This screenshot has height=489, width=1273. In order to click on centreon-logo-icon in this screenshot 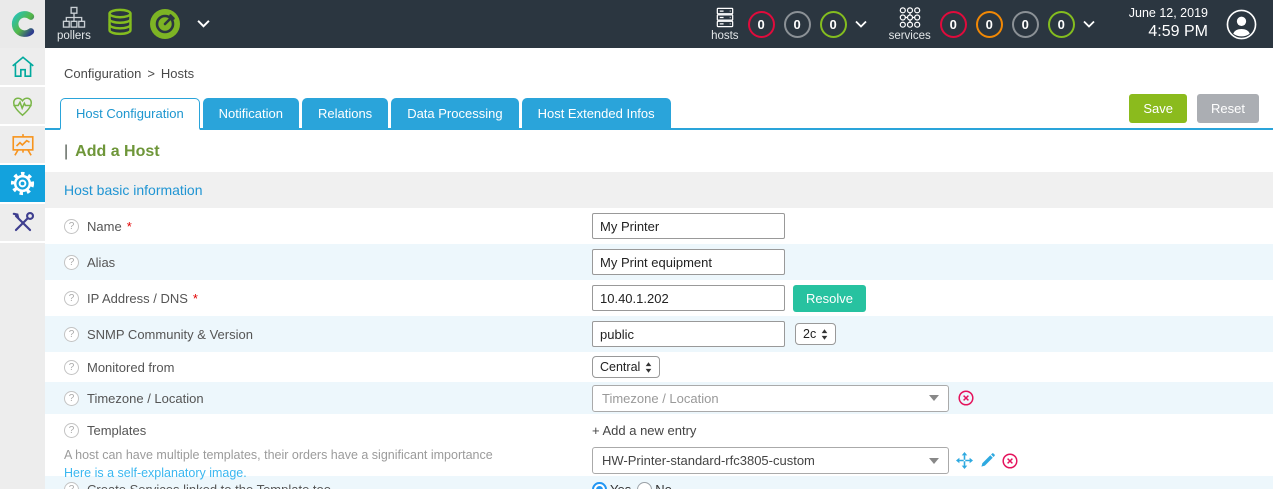, I will do `click(22, 24)`.